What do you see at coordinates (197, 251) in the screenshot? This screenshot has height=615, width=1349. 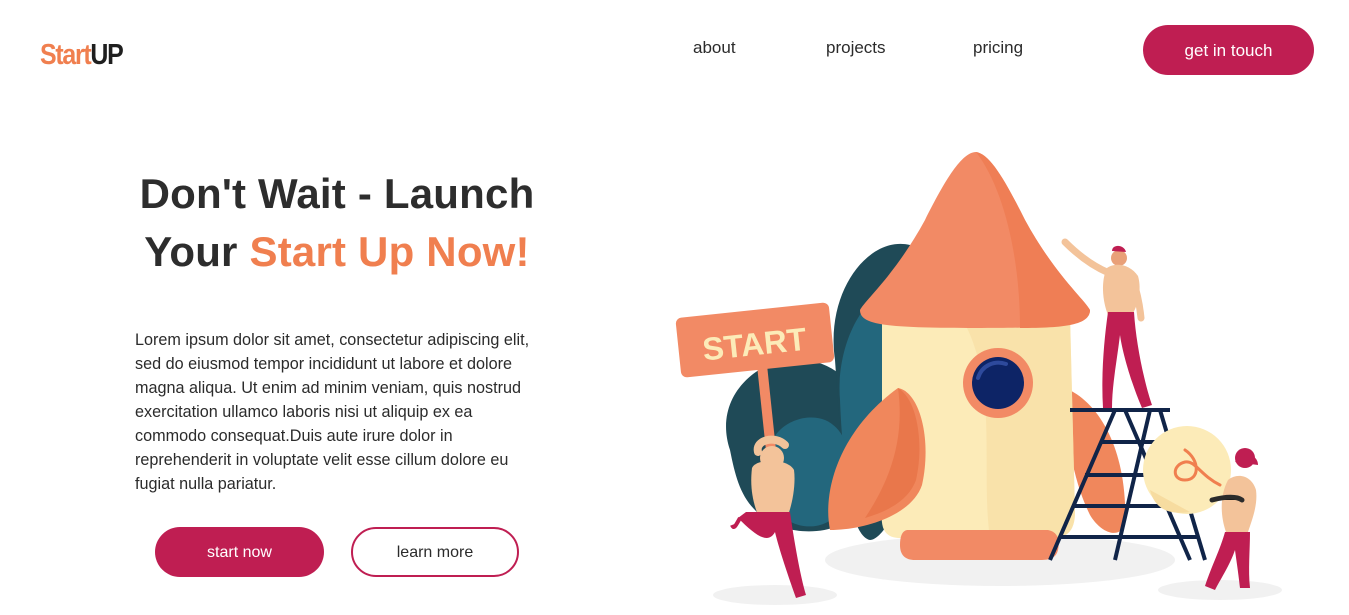 I see `headline-prefix: Your` at bounding box center [197, 251].